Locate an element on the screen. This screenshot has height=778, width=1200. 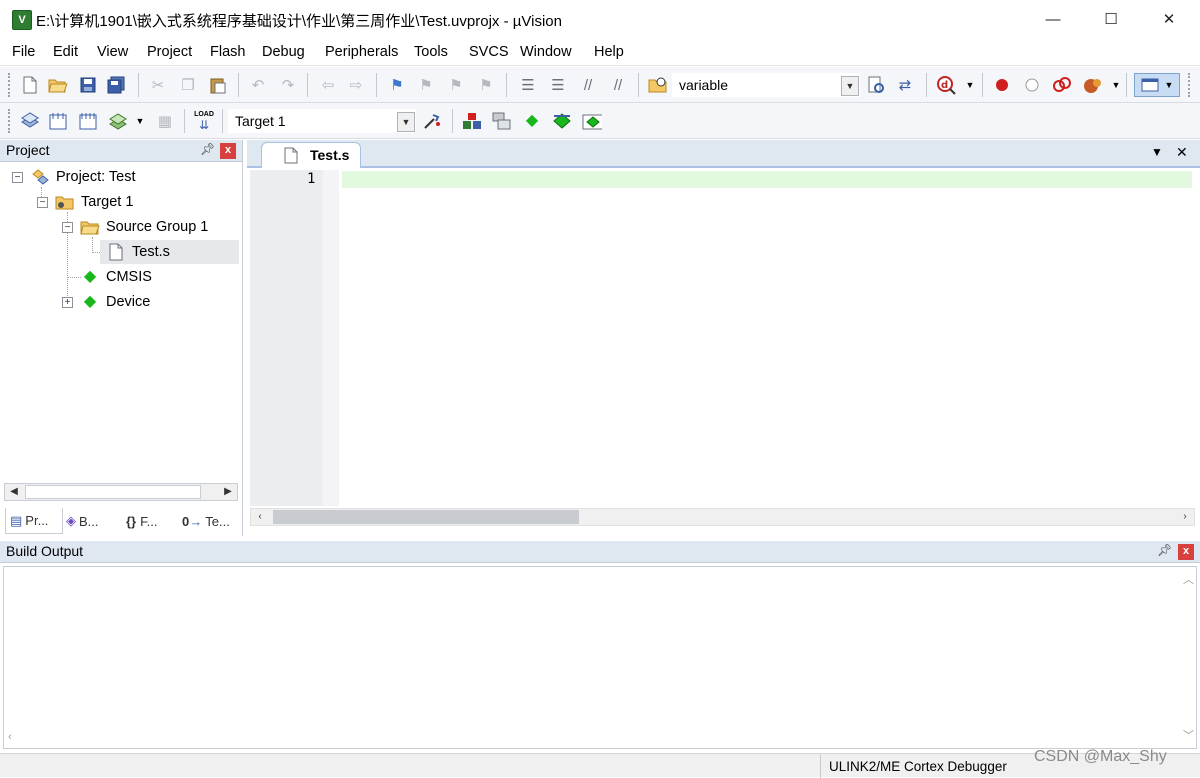
unindent-icon: ☰ is located at coordinates (558, 85).